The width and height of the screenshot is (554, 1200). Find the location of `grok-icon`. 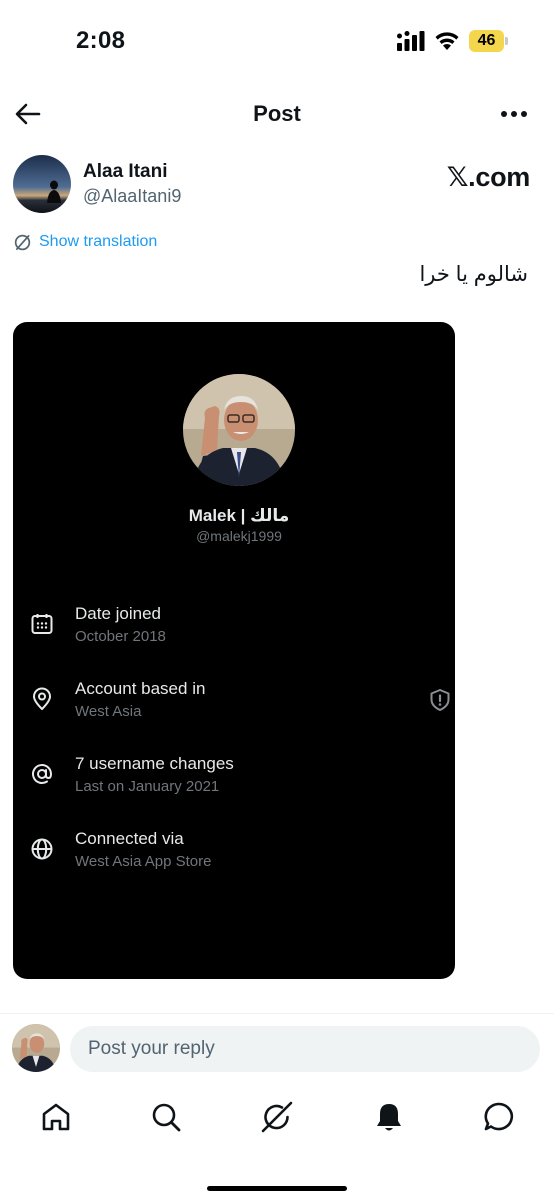

grok-icon is located at coordinates (277, 1117).